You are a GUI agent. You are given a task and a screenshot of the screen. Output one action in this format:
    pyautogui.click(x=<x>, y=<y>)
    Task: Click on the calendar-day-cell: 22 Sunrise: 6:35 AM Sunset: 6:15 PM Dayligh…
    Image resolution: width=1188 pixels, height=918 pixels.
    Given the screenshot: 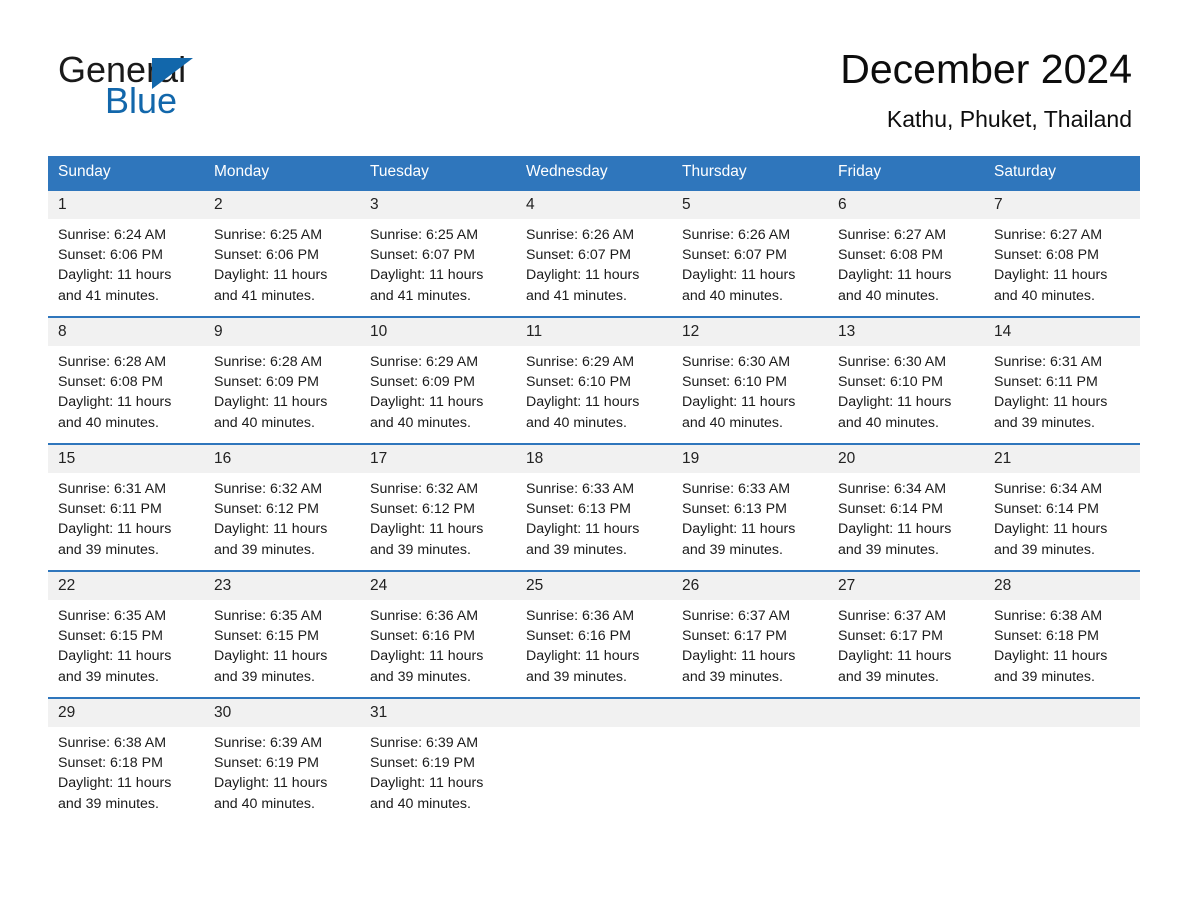 What is the action you would take?
    pyautogui.click(x=126, y=634)
    